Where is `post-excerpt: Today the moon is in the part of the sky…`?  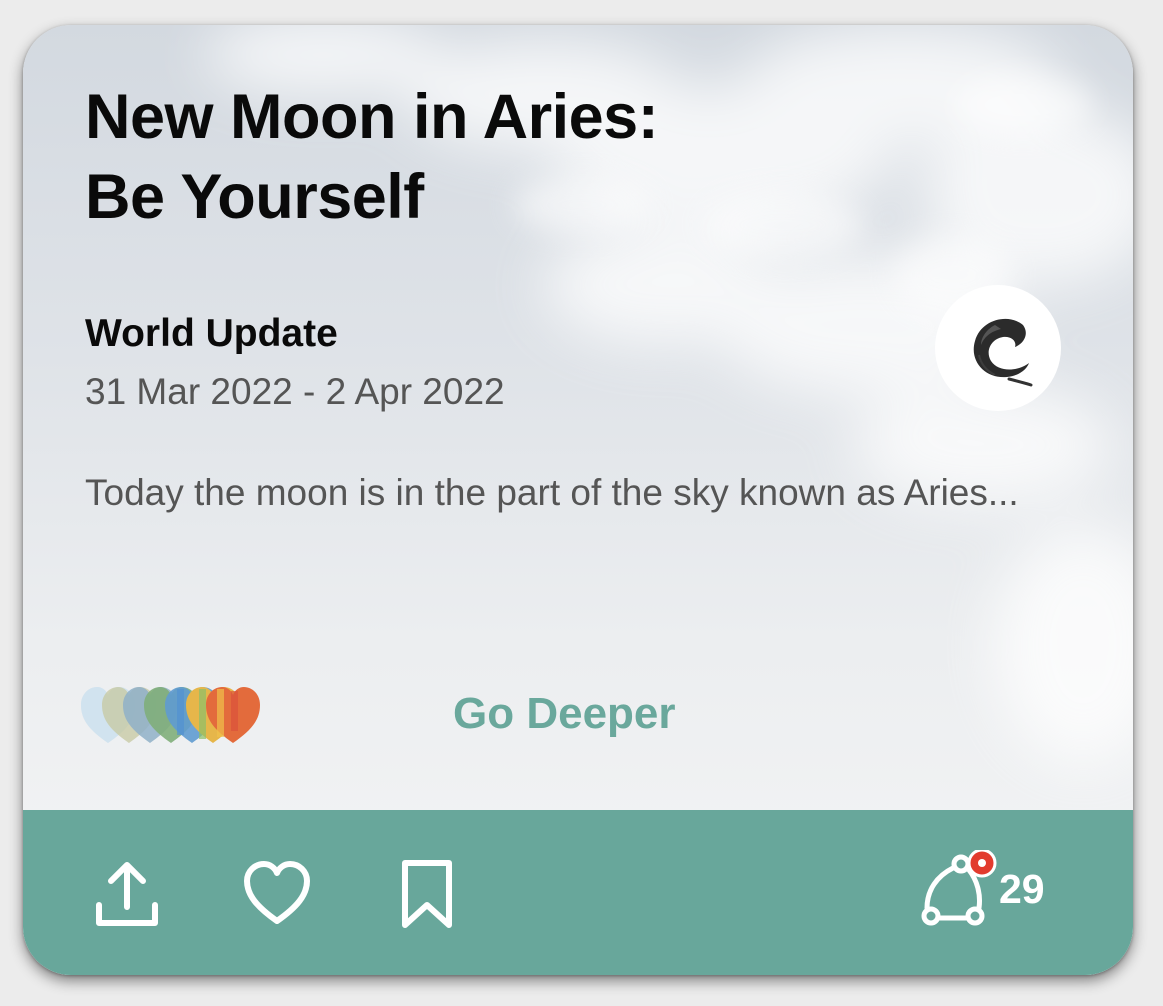 post-excerpt: Today the moon is in the part of the sky… is located at coordinates (552, 492).